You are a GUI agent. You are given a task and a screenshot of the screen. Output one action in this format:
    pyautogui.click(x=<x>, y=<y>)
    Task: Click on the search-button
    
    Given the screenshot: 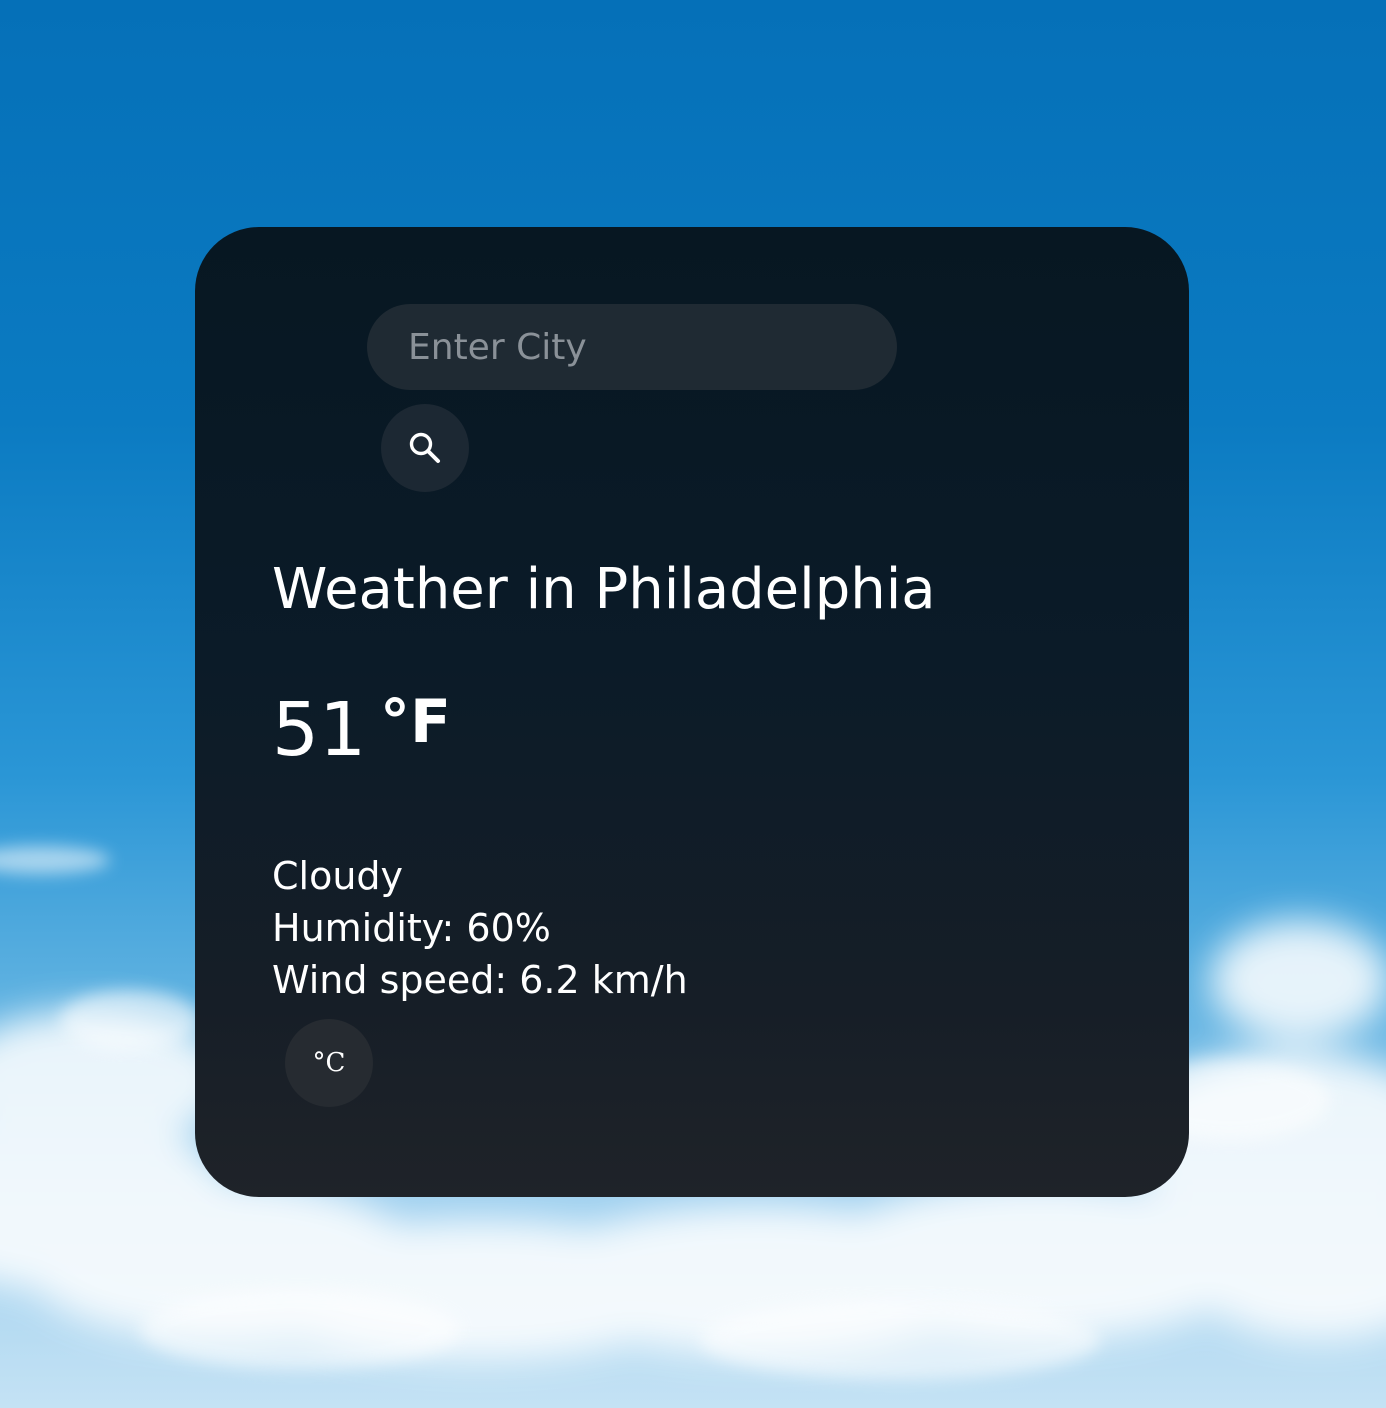 What is the action you would take?
    pyautogui.click(x=425, y=448)
    